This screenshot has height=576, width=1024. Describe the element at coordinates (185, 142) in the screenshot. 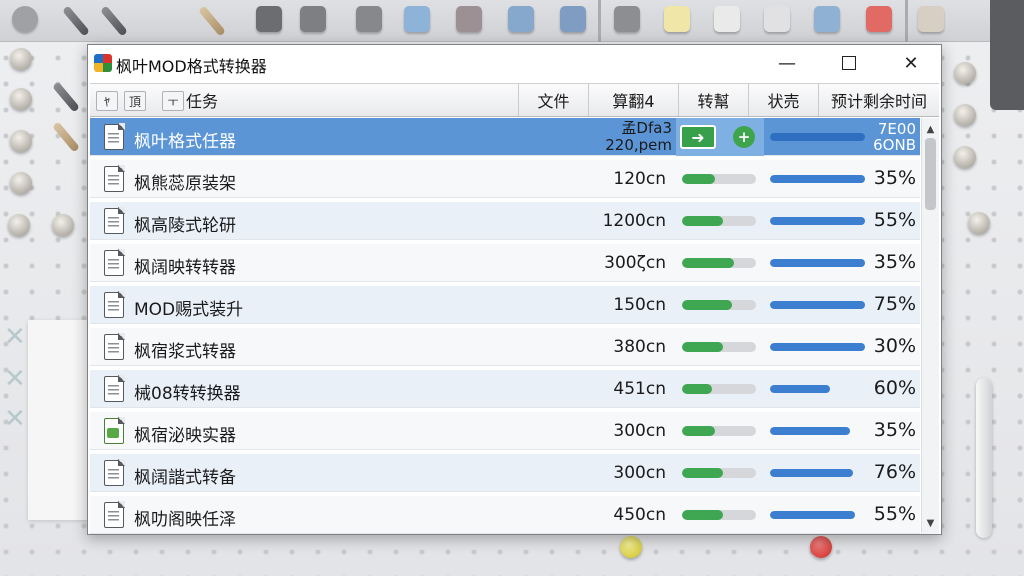

I see `task-name: 枫叶格式任器` at that location.